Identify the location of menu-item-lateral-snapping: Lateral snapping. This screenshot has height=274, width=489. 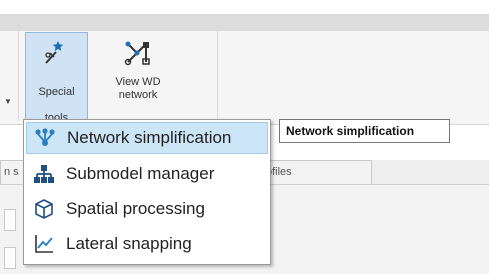
(147, 244).